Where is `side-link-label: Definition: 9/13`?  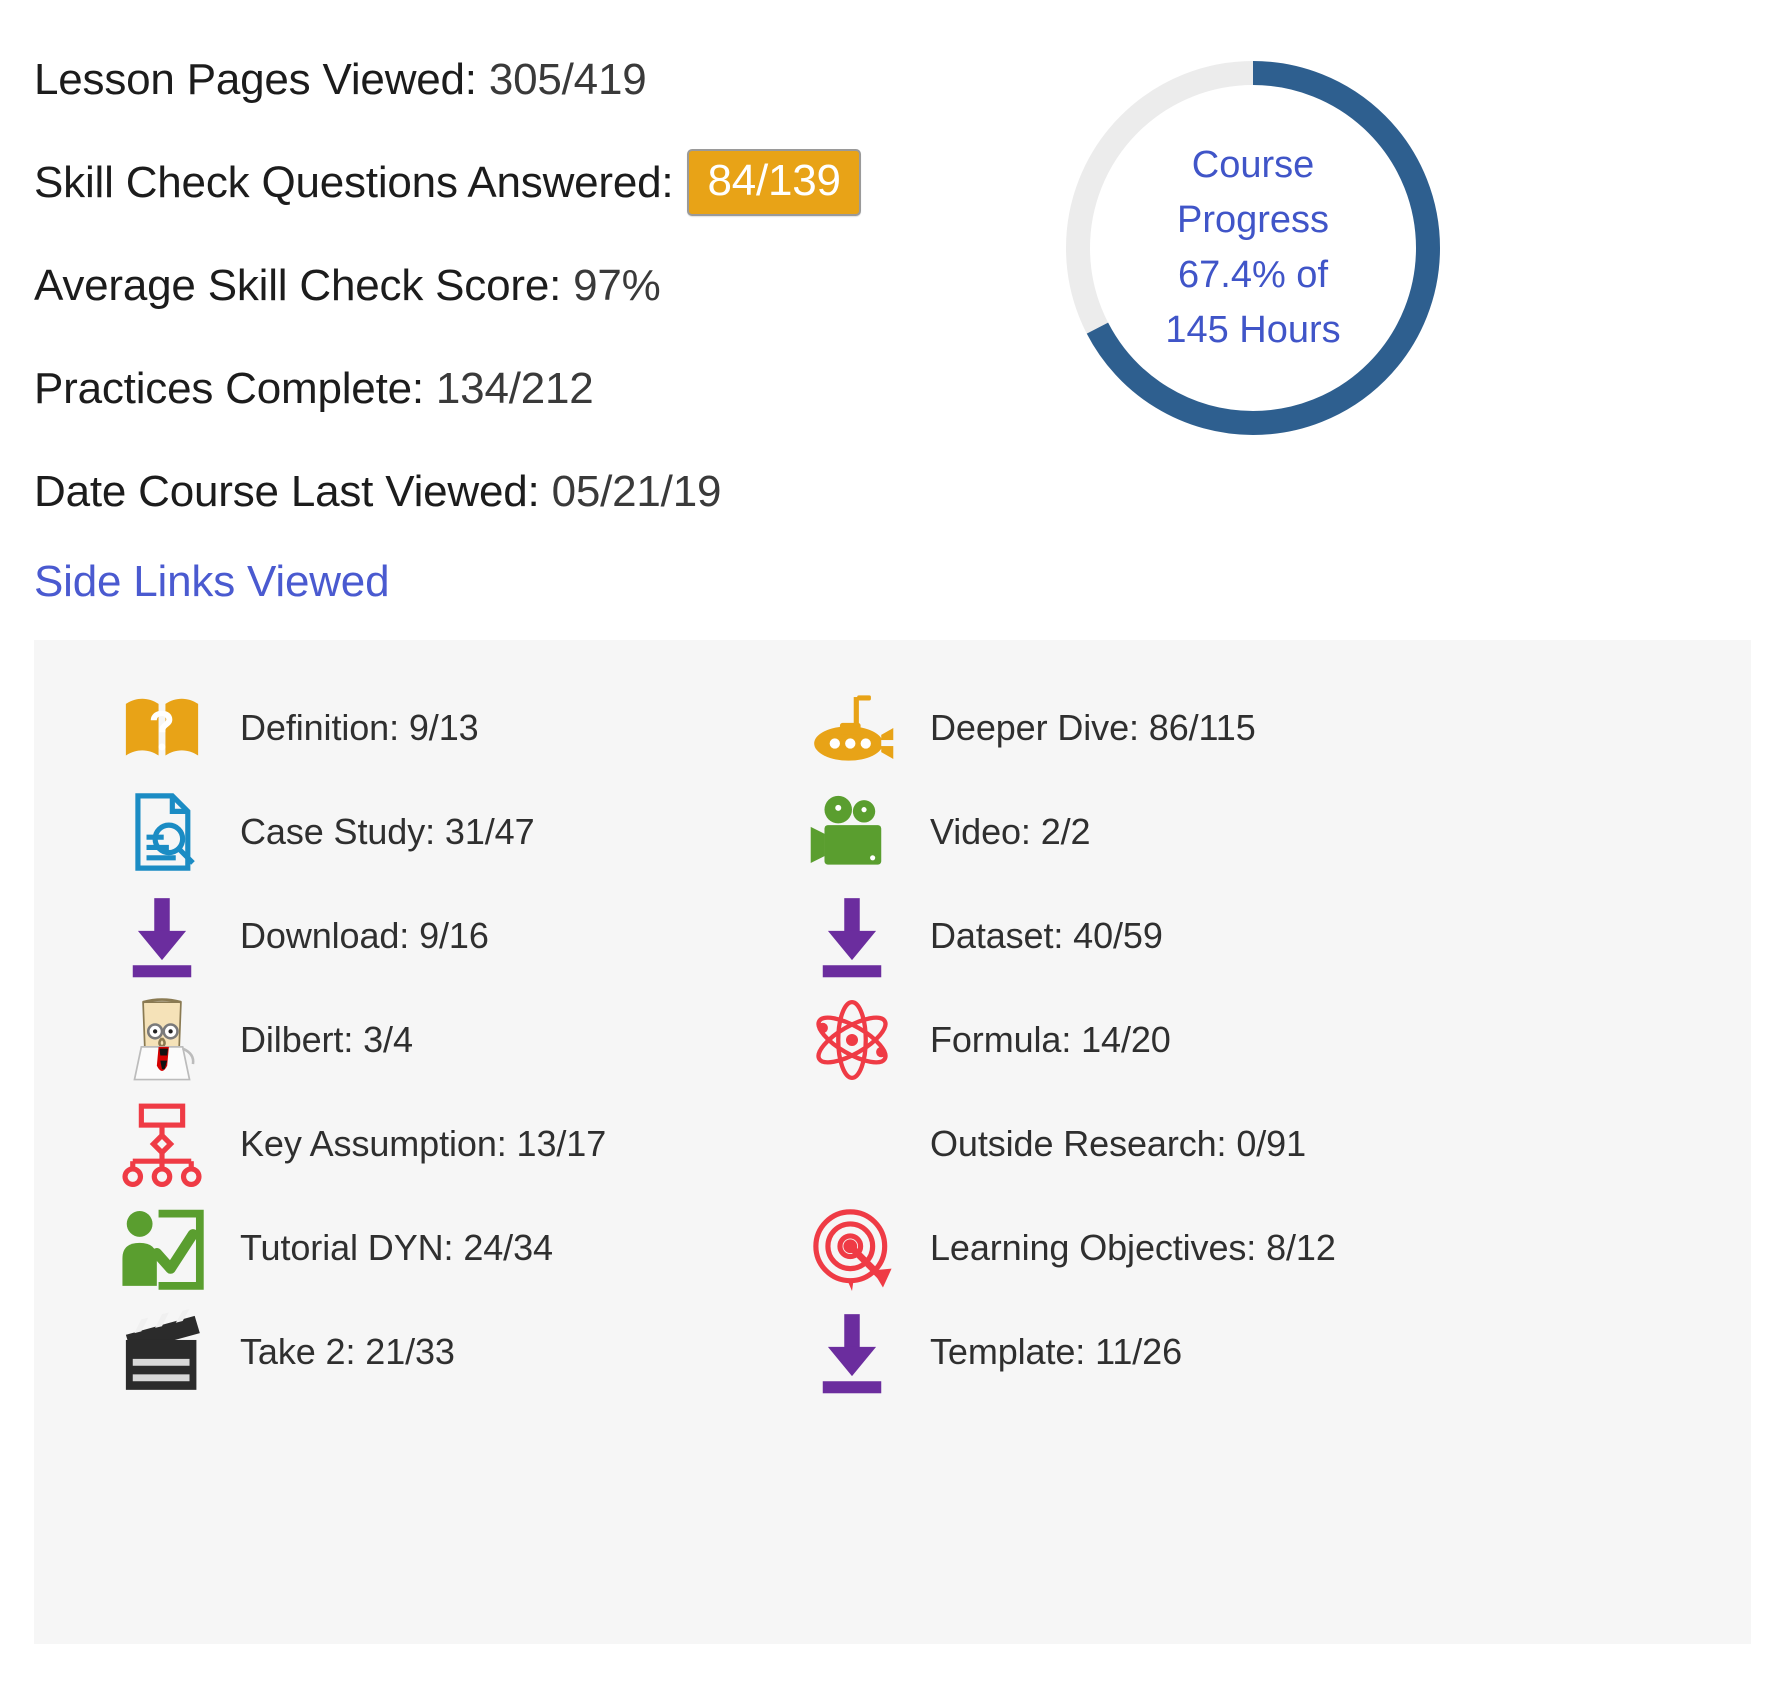 side-link-label: Definition: 9/13 is located at coordinates (359, 727).